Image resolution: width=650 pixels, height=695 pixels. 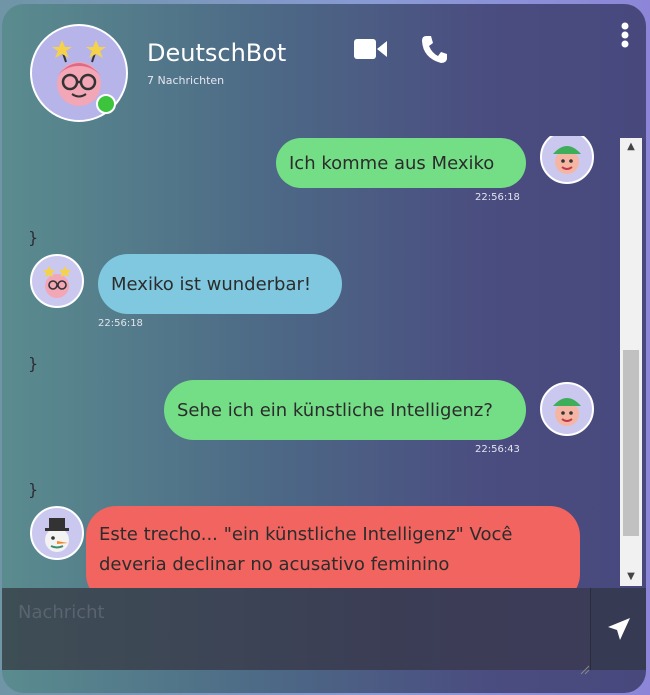 I want to click on bot-name: DeutschBot, so click(x=217, y=53).